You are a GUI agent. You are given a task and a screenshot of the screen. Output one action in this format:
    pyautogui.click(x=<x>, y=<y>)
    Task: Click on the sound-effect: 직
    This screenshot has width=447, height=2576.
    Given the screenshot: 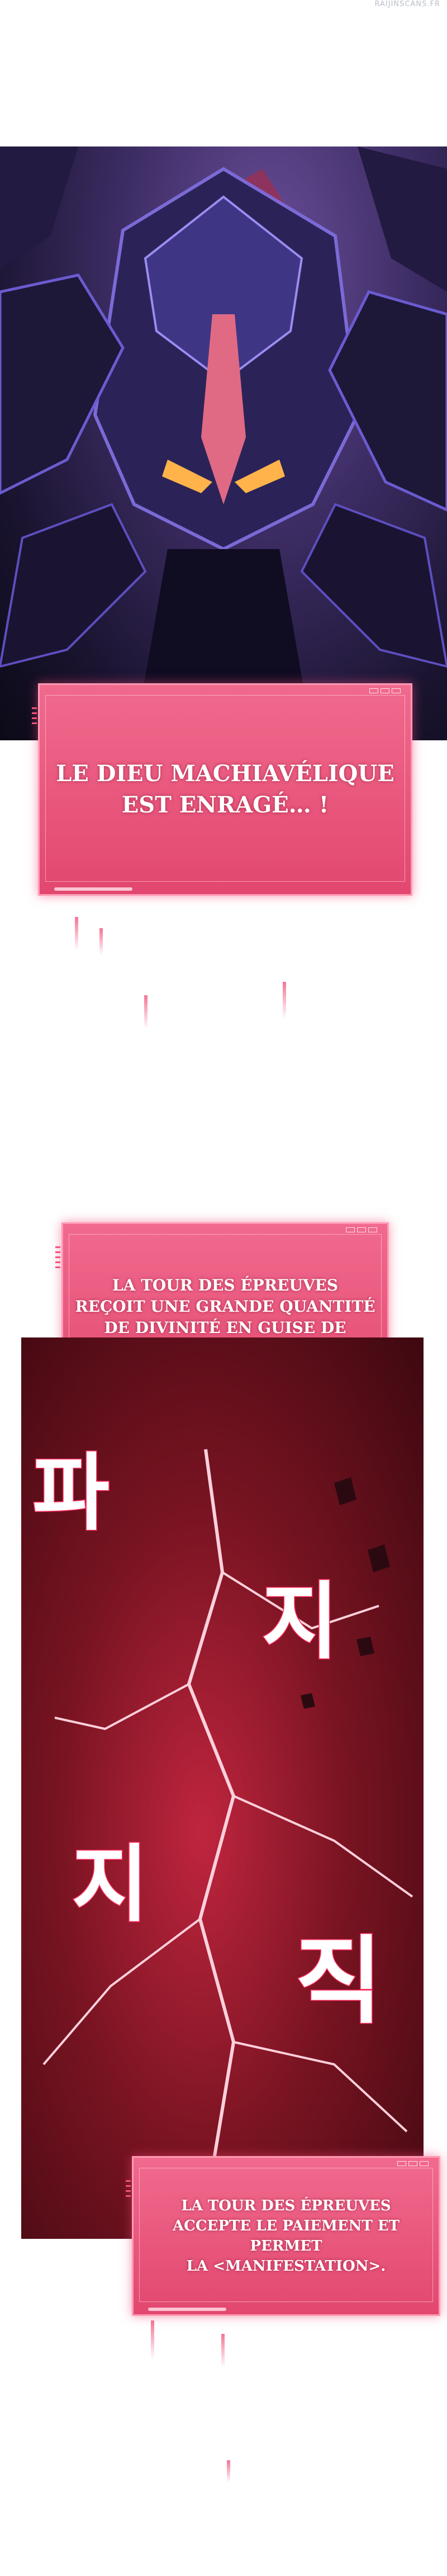 What is the action you would take?
    pyautogui.click(x=338, y=1981)
    